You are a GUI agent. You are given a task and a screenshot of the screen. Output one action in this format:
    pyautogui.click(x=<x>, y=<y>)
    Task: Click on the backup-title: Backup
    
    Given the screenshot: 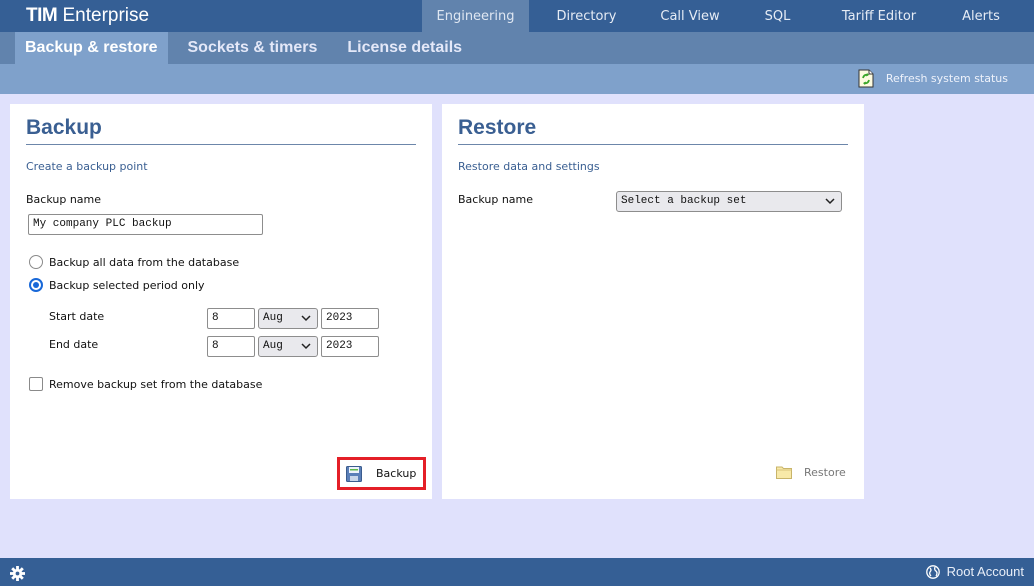 What is the action you would take?
    pyautogui.click(x=64, y=127)
    